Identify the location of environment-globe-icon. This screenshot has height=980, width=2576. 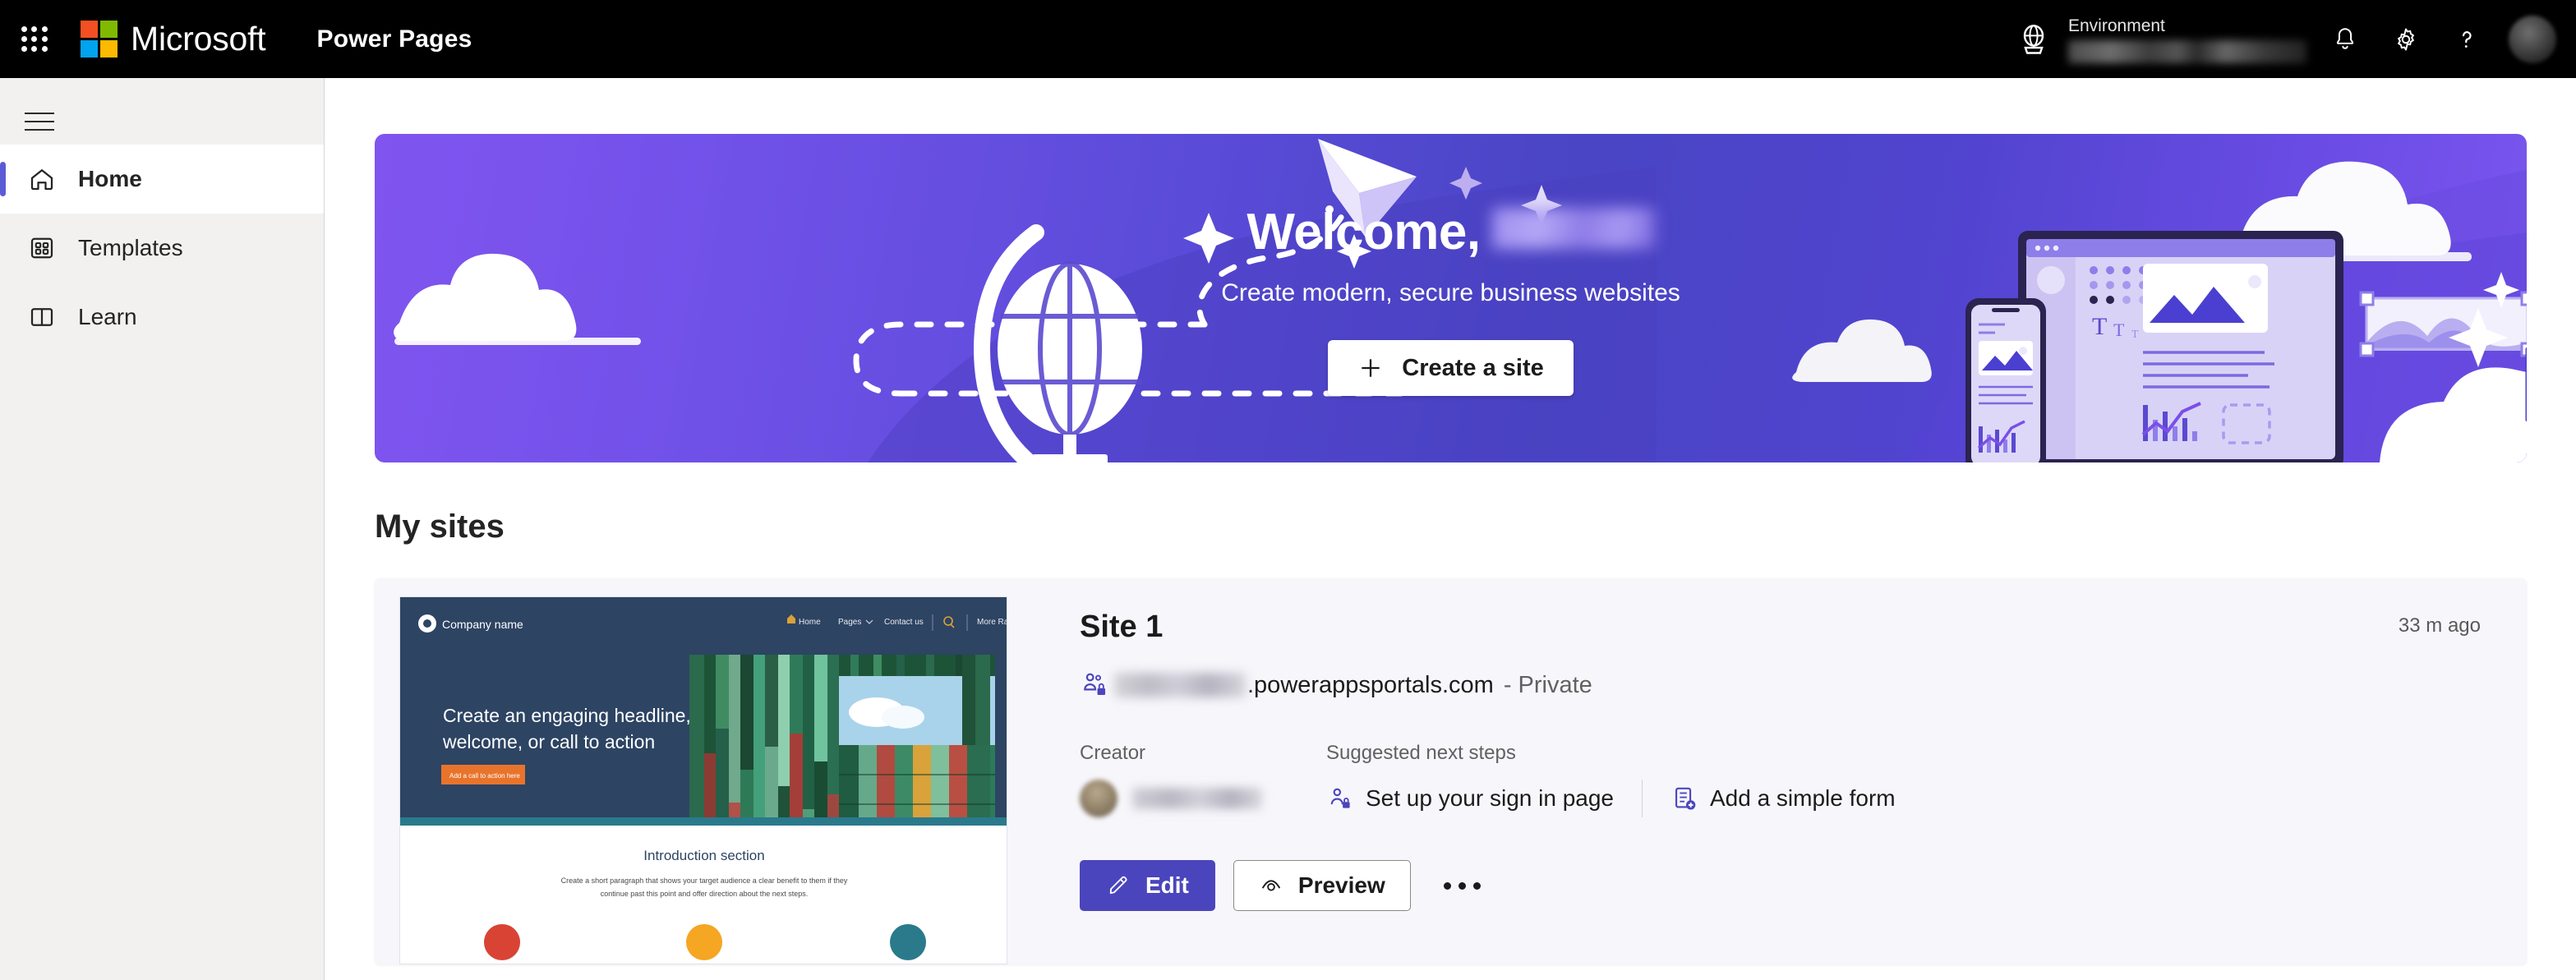
(2033, 39).